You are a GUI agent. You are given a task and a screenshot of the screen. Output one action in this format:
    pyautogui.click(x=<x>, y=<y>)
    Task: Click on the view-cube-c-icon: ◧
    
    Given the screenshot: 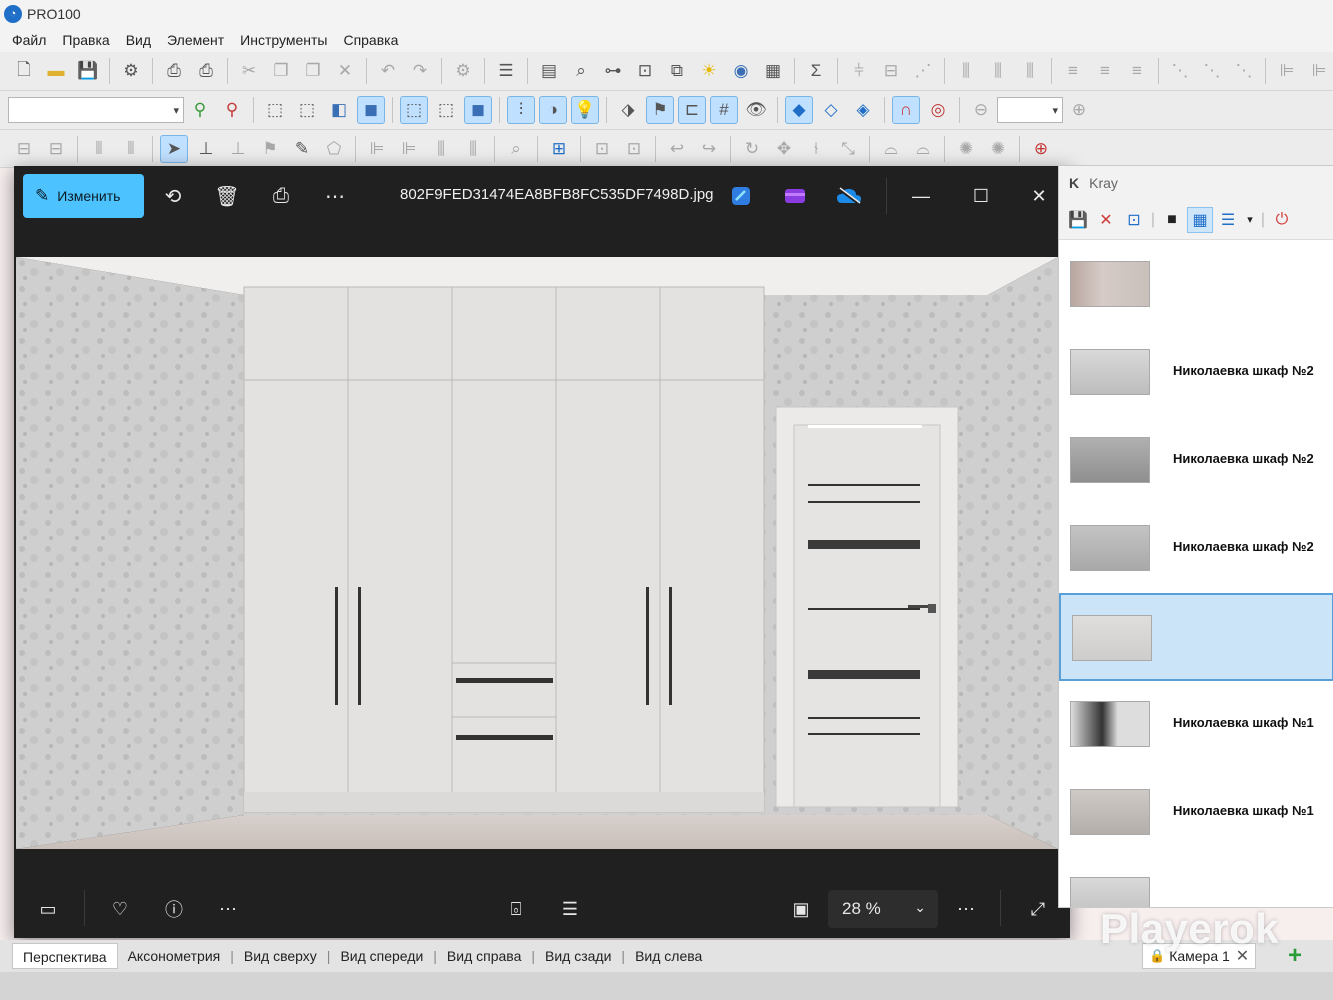 What is the action you would take?
    pyautogui.click(x=339, y=110)
    